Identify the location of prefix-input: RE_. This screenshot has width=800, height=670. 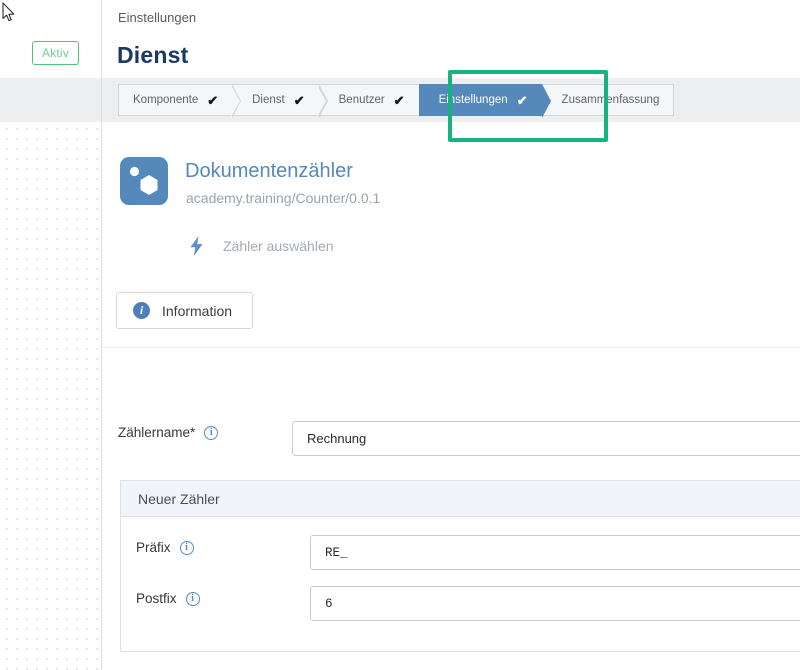
(555, 552).